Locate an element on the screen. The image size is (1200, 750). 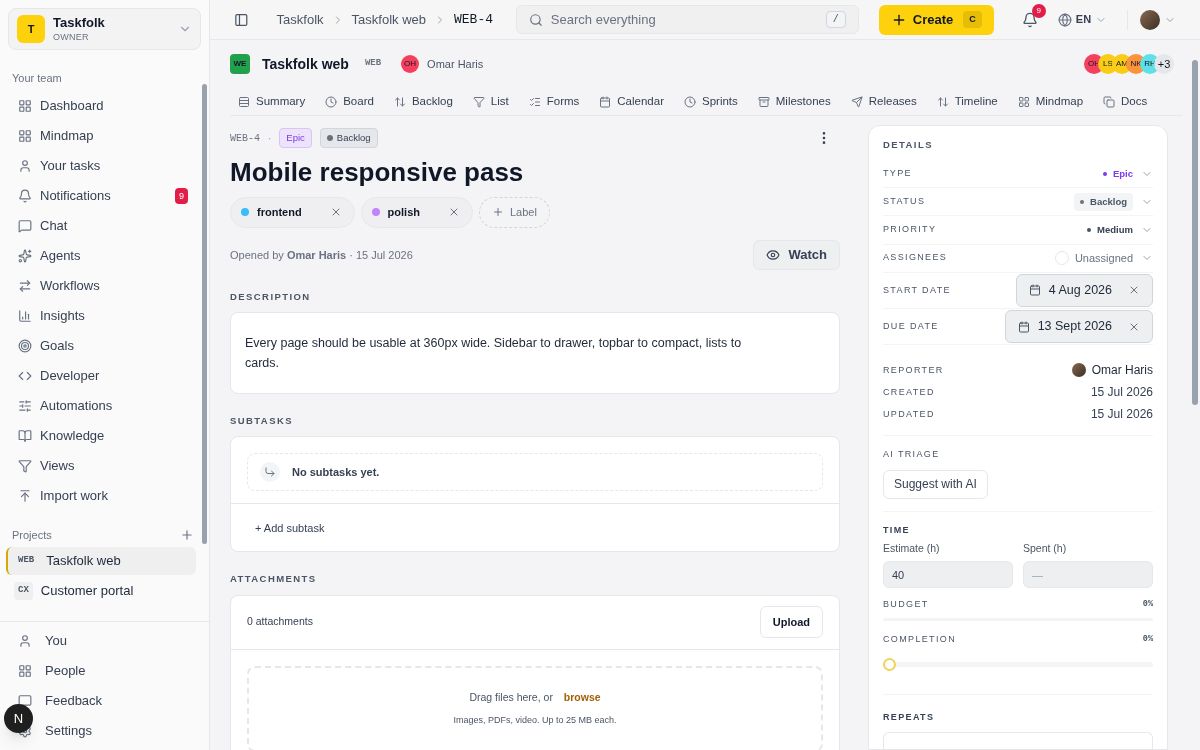
tab: Backlog is located at coordinates (423, 101).